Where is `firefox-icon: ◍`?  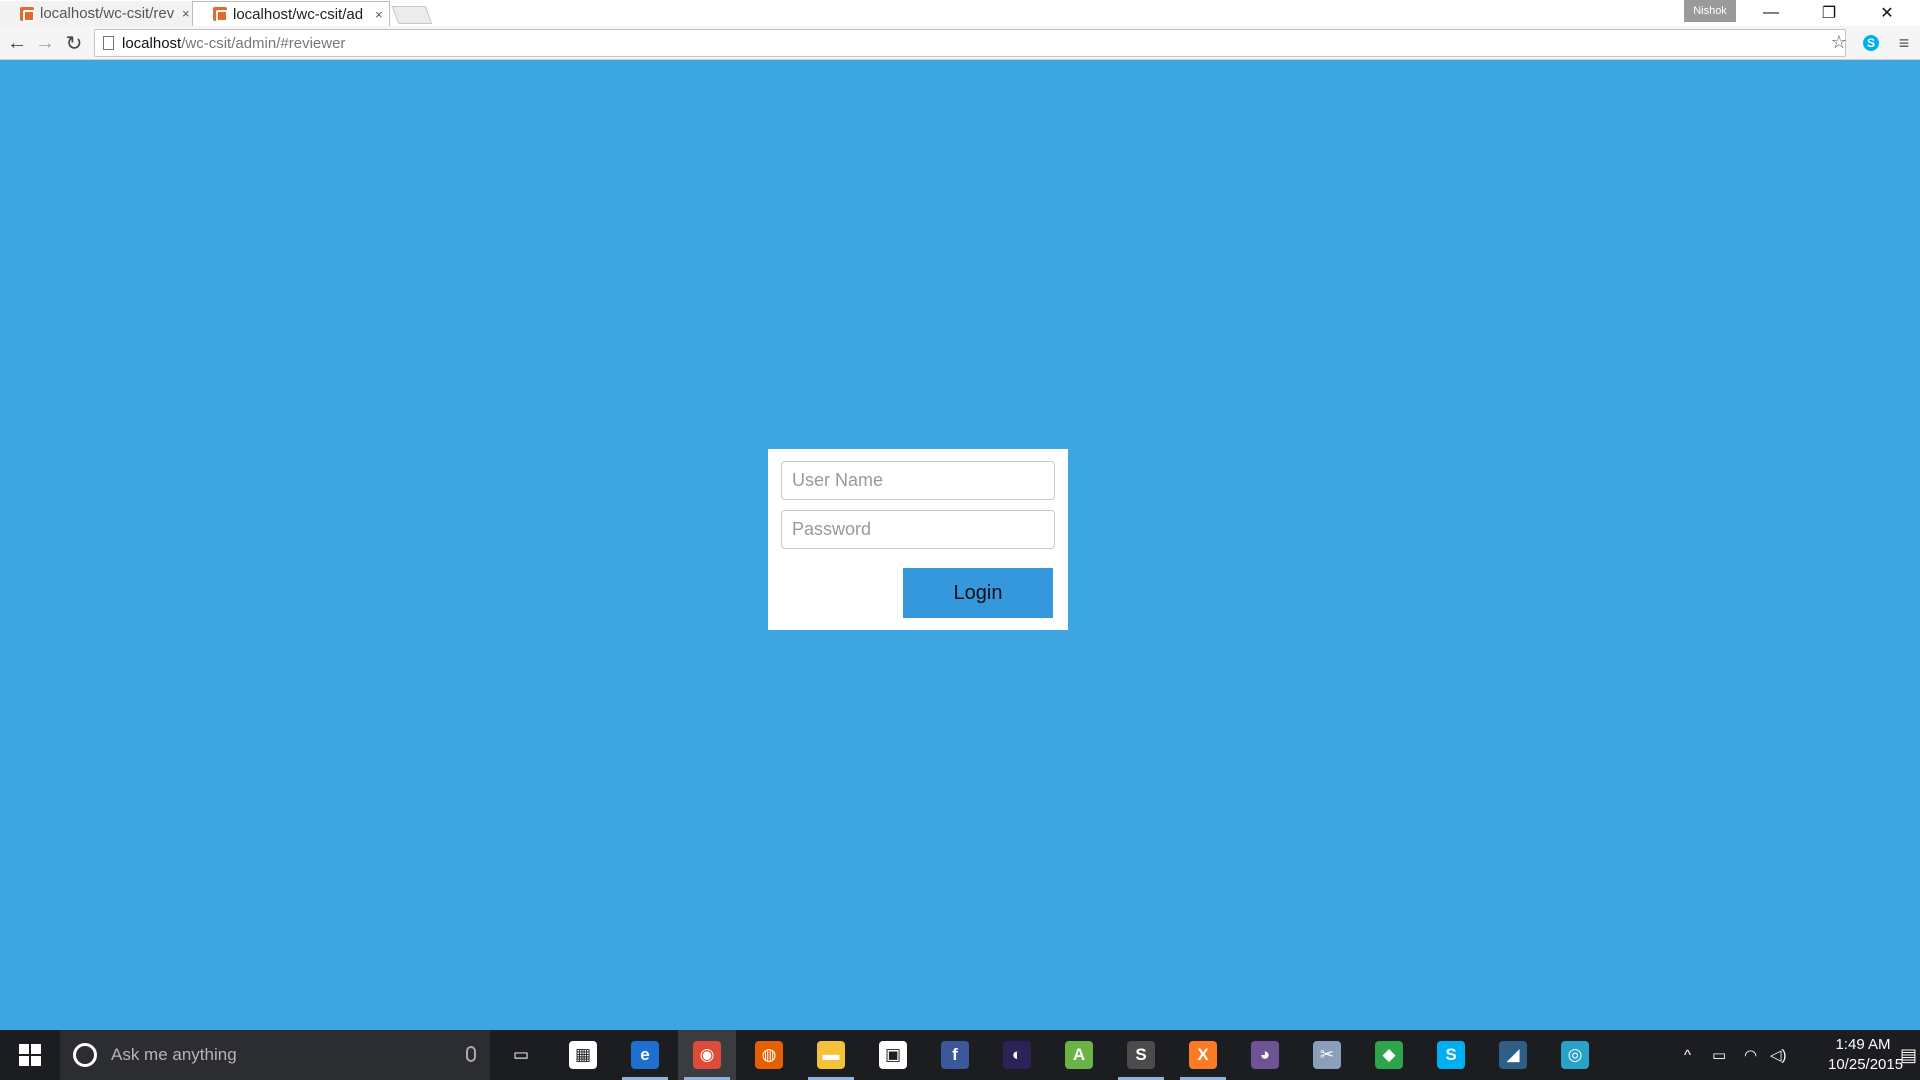 firefox-icon: ◍ is located at coordinates (769, 1055).